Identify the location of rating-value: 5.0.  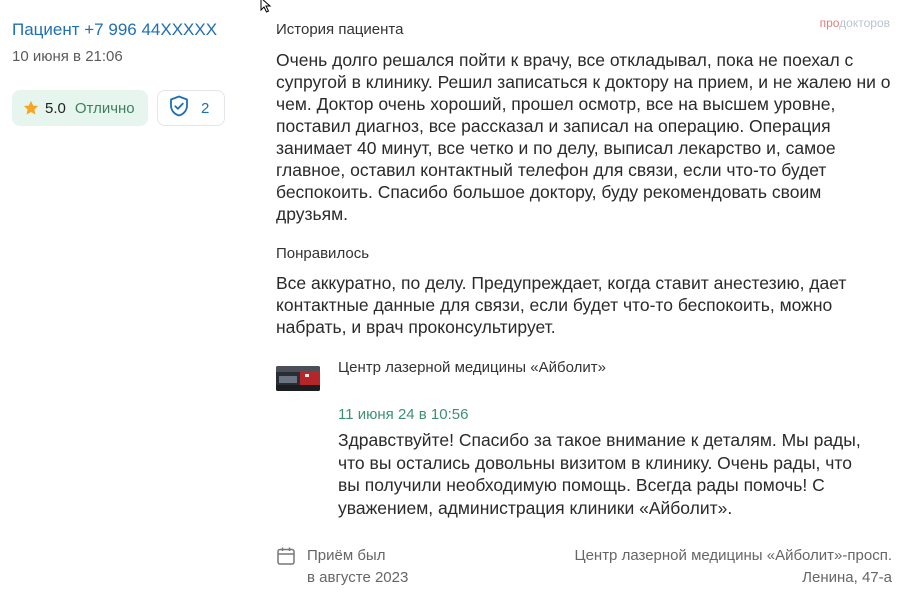
(55, 108).